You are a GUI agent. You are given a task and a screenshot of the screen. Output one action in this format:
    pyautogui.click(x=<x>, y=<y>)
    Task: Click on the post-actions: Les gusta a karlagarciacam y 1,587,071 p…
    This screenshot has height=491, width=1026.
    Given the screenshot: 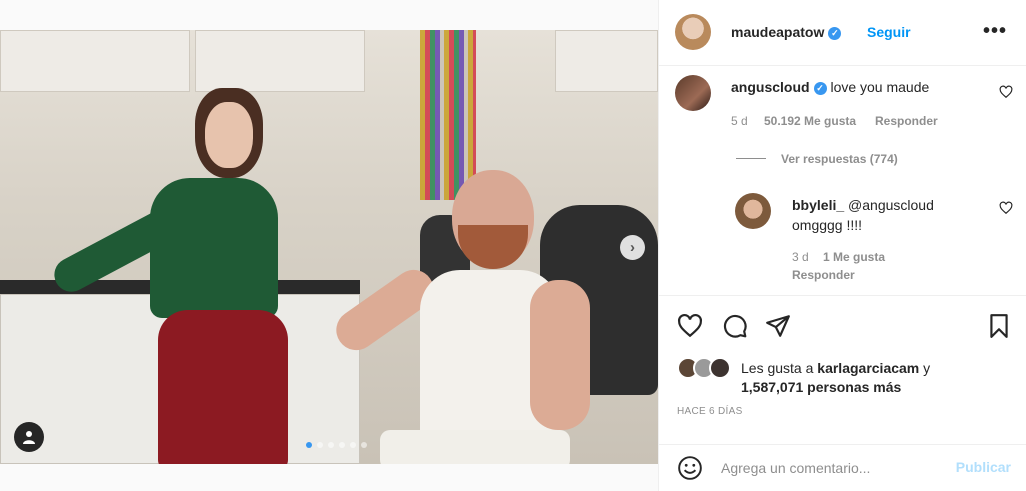 What is the action you would take?
    pyautogui.click(x=842, y=360)
    